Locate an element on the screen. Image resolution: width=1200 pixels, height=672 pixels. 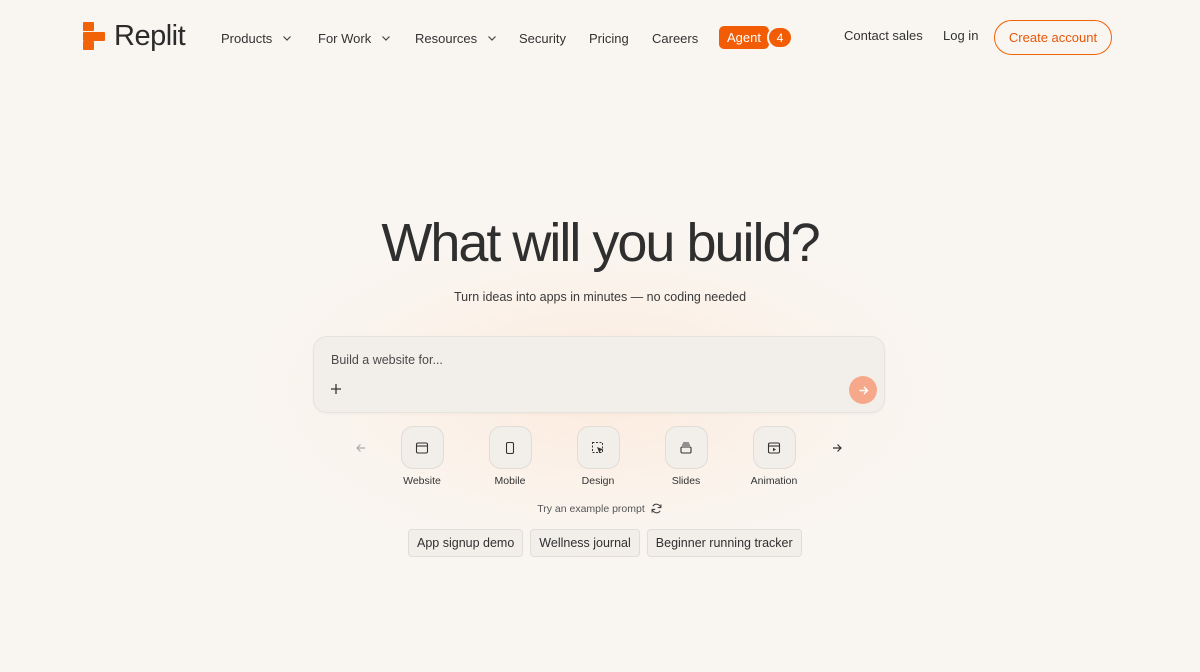
animation-play-icon is located at coordinates (774, 447).